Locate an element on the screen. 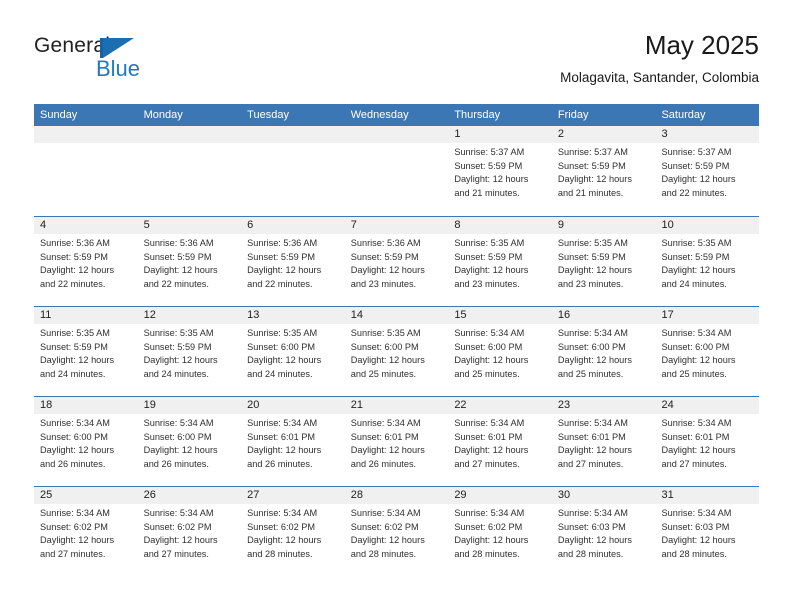  day-number: 2 is located at coordinates (604, 134).